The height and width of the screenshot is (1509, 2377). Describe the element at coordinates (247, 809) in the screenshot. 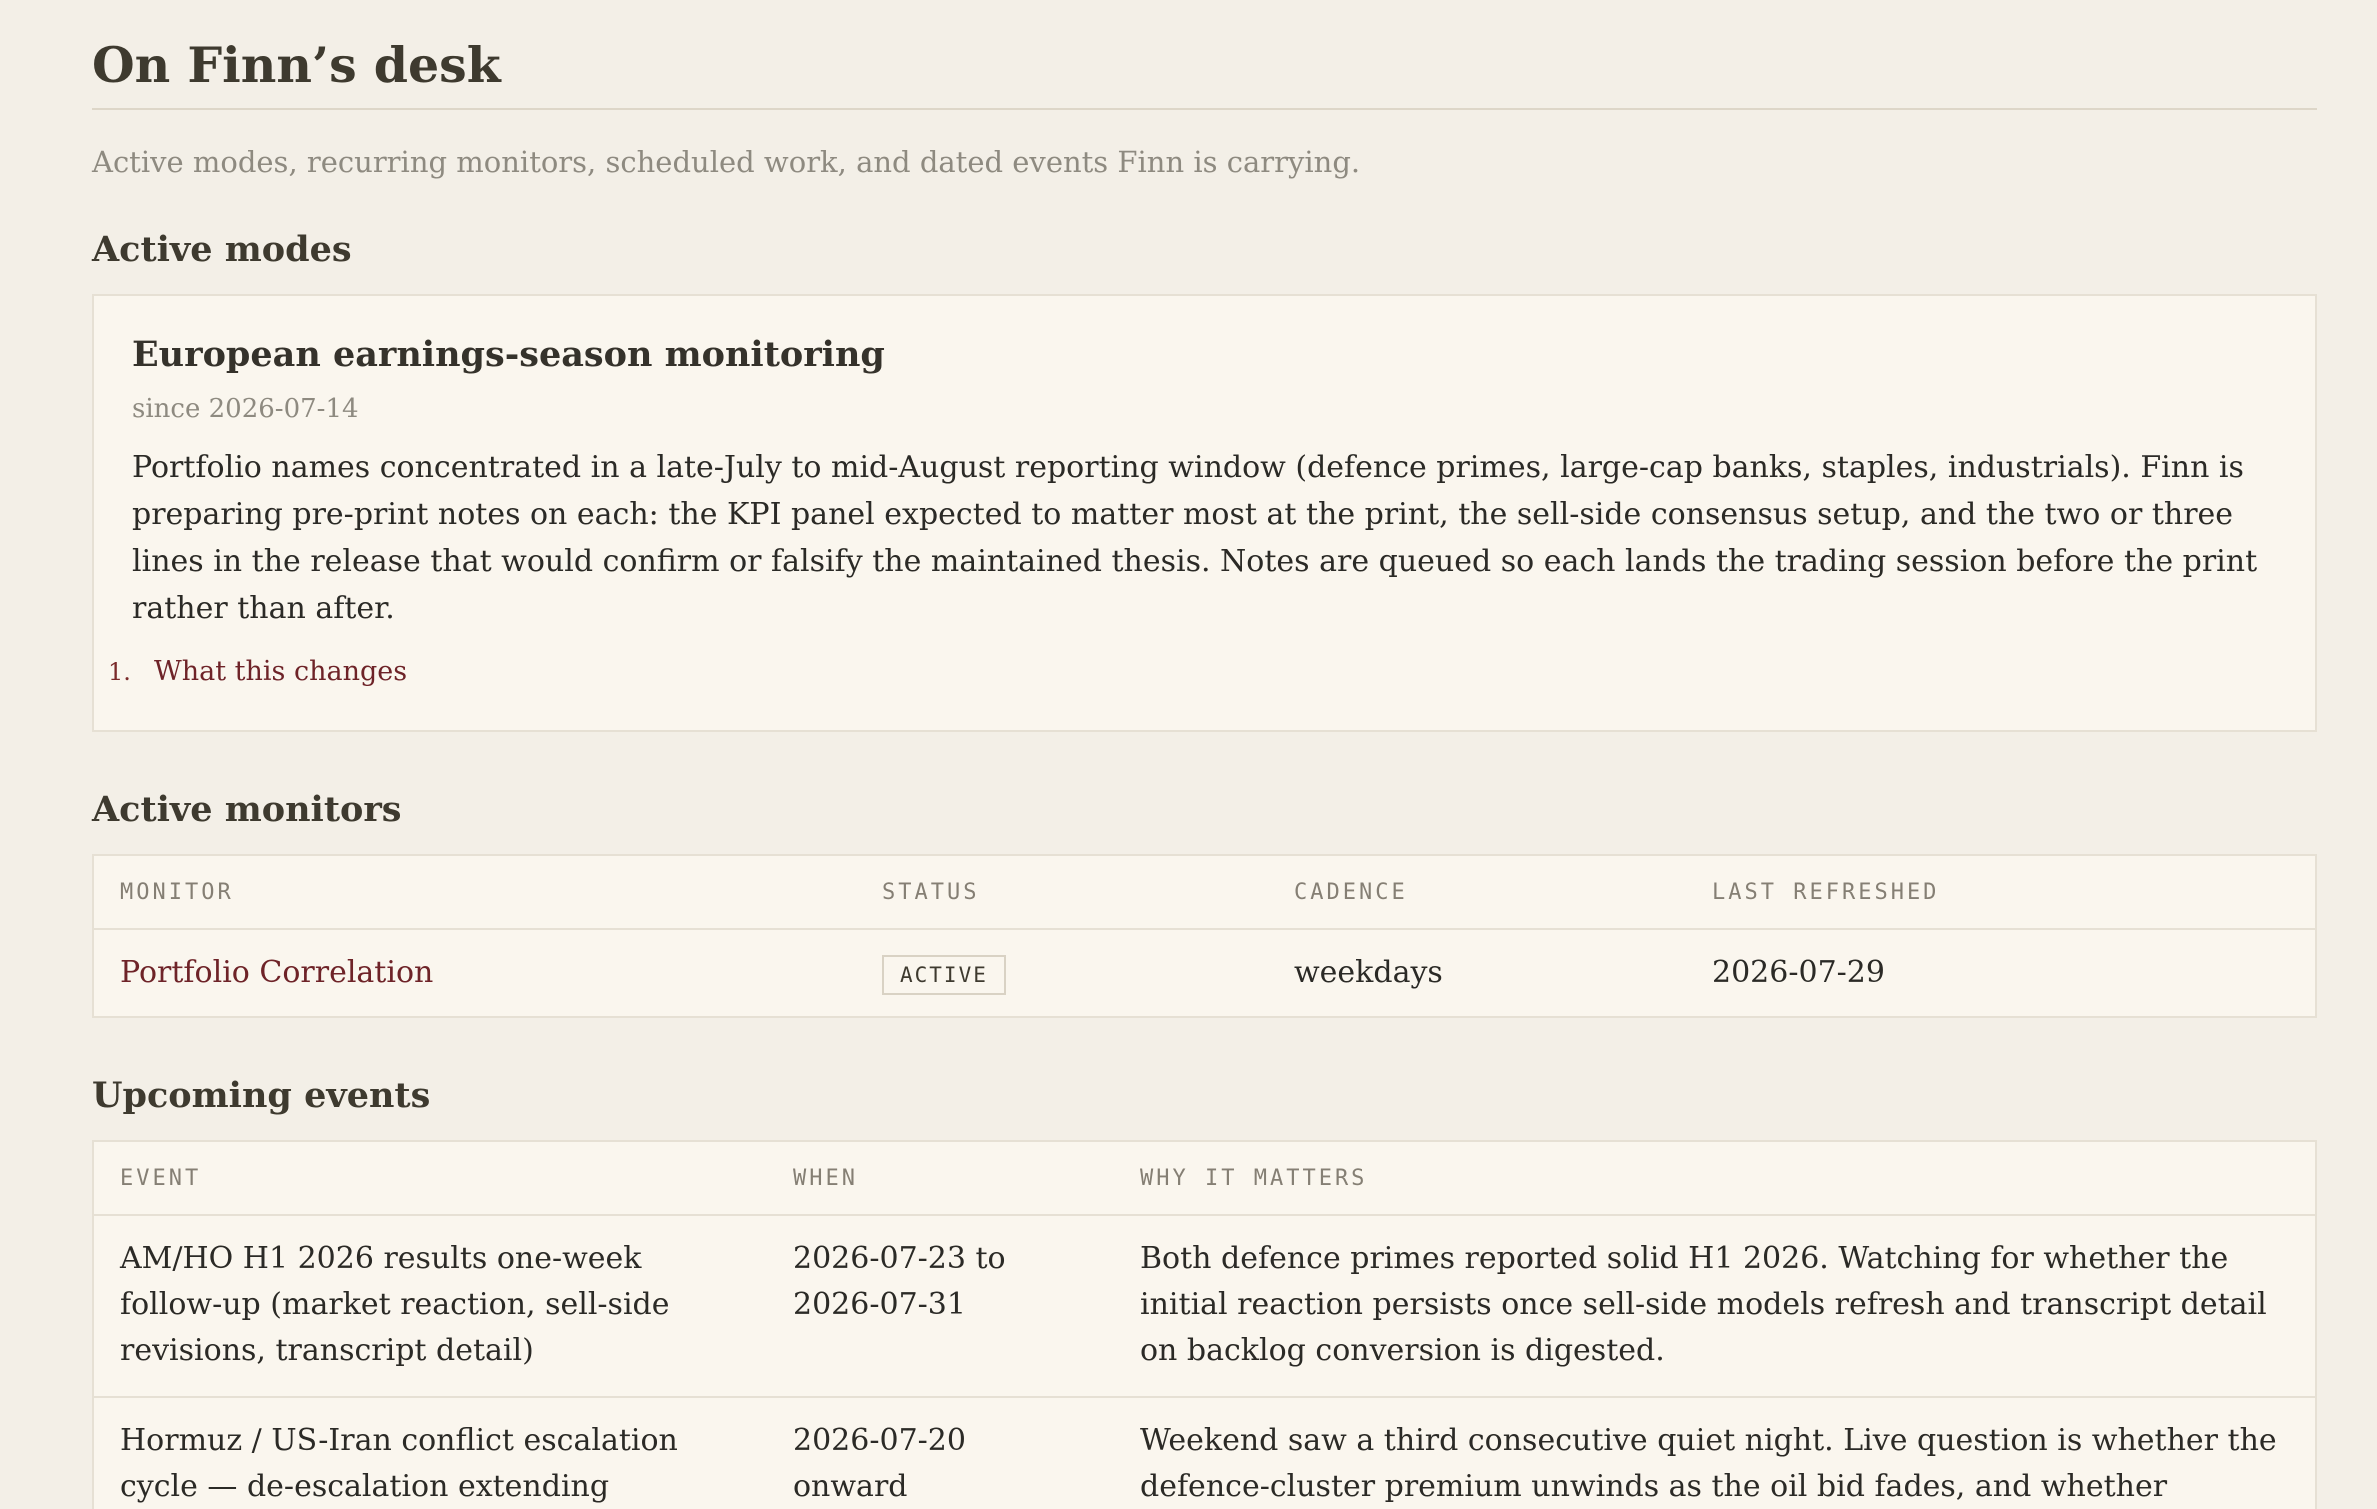

I see `active-monitors-heading: Active monitors` at that location.